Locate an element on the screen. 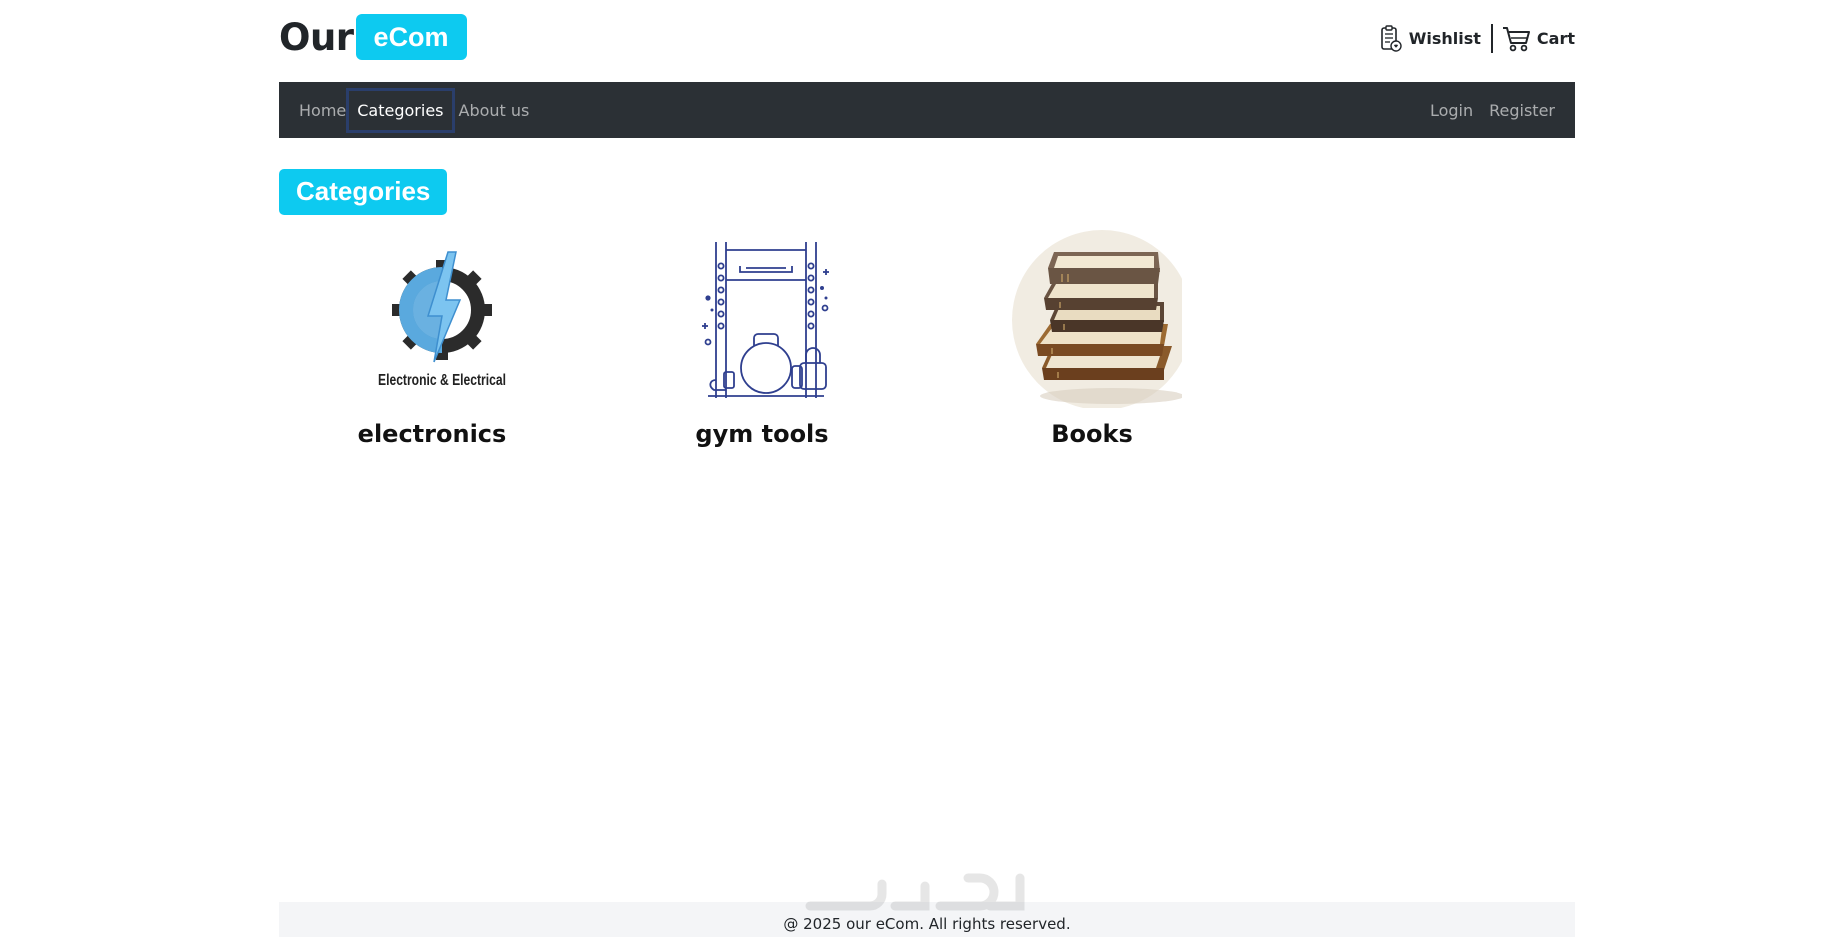 This screenshot has height=937, width=1832. category-name: Books is located at coordinates (1092, 434).